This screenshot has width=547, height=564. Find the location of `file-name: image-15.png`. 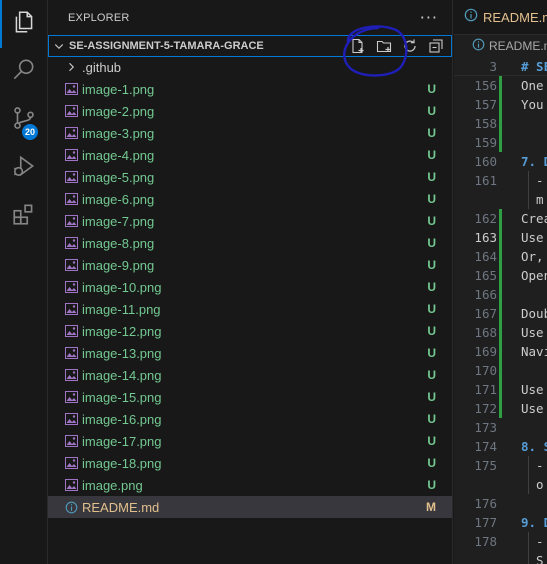

file-name: image-15.png is located at coordinates (122, 397).